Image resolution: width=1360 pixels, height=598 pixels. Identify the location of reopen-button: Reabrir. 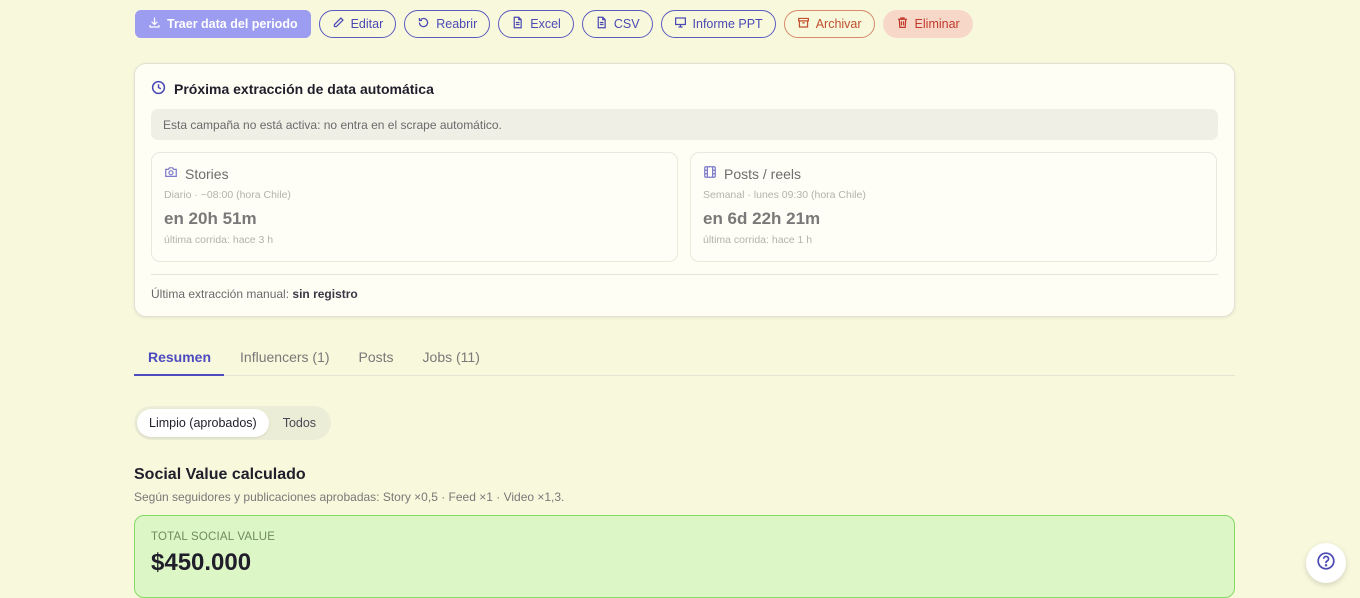
(447, 24).